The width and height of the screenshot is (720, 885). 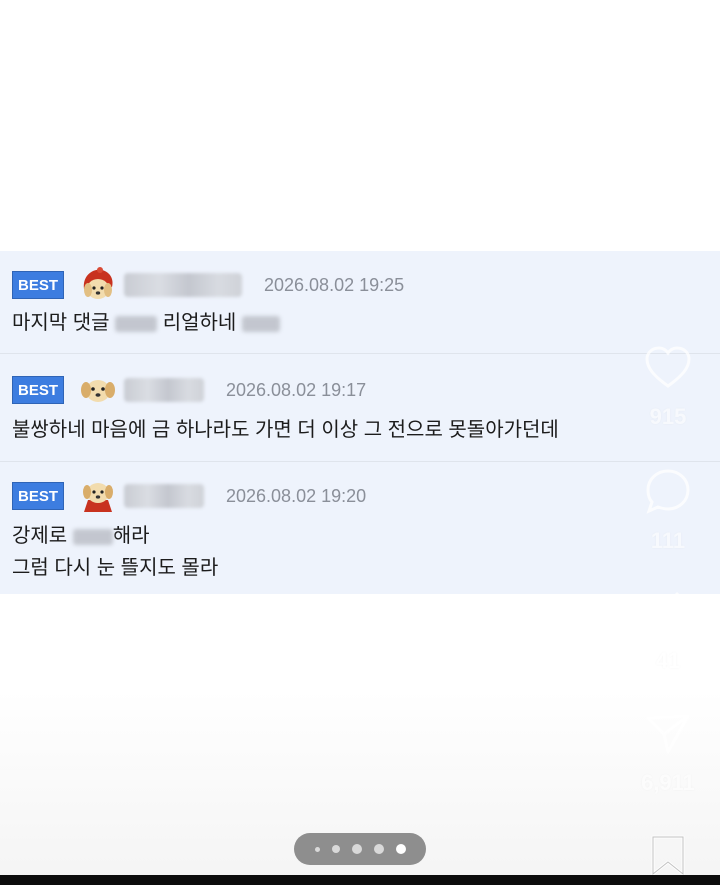 I want to click on comment-bubble-icon, so click(x=668, y=491).